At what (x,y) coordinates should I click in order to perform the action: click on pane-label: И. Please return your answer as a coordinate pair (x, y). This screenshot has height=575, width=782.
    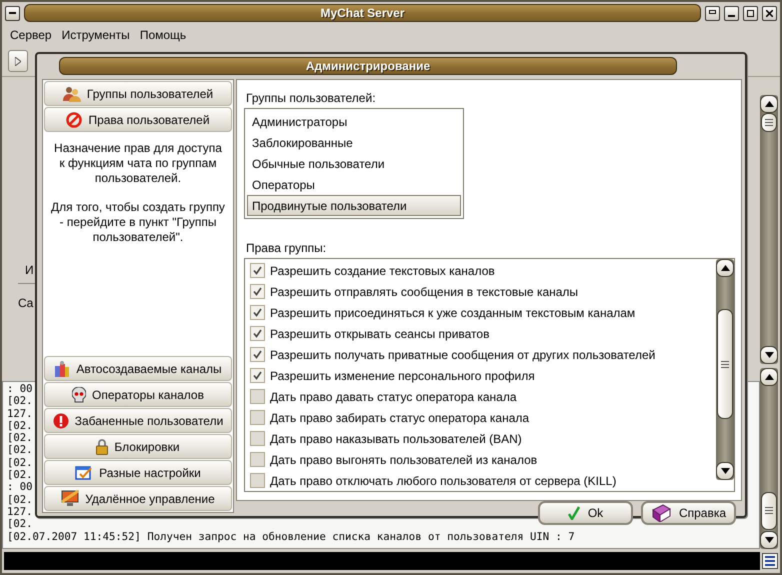
    Looking at the image, I should click on (29, 270).